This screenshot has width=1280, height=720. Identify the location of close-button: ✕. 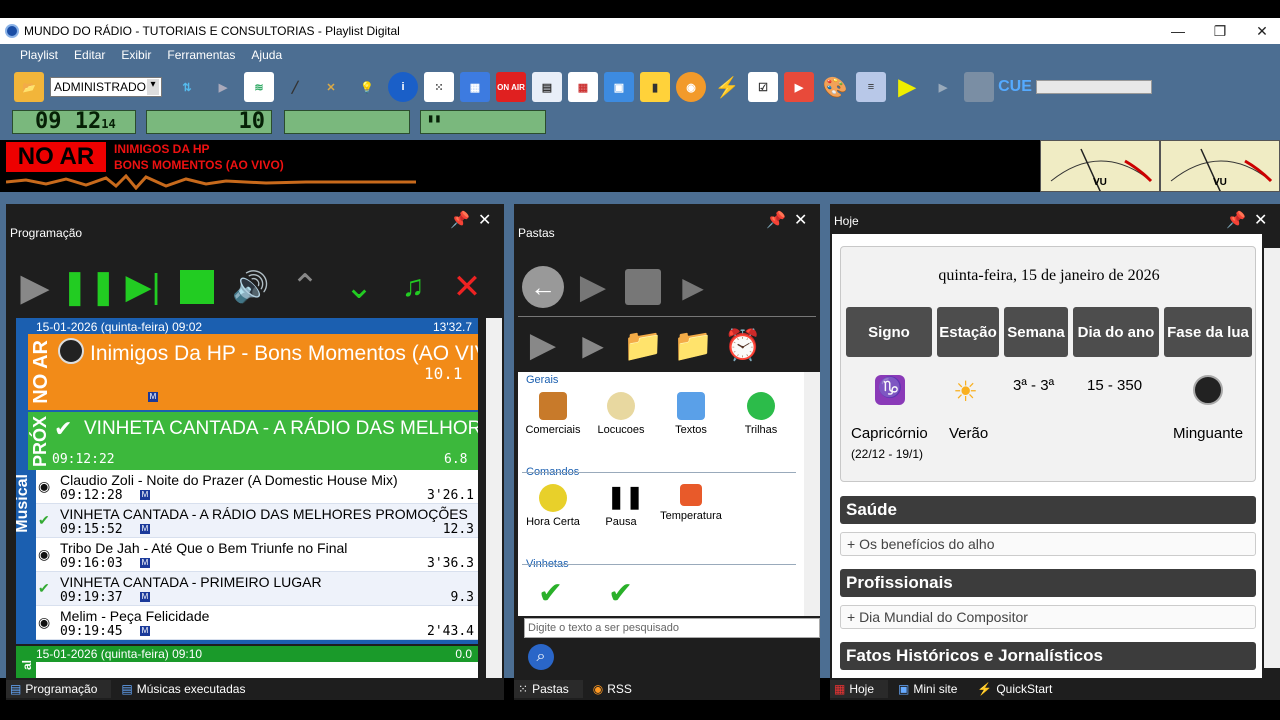
(1260, 31).